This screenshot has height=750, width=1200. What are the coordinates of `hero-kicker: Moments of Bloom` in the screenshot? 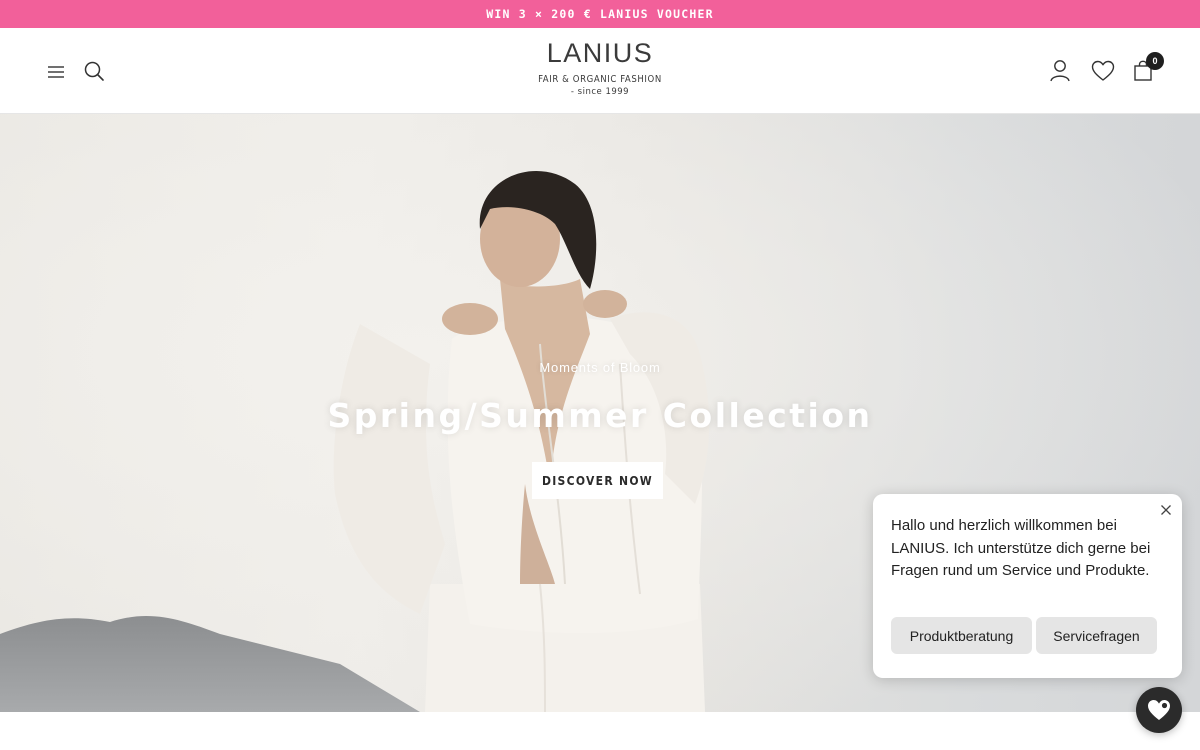 It's located at (600, 367).